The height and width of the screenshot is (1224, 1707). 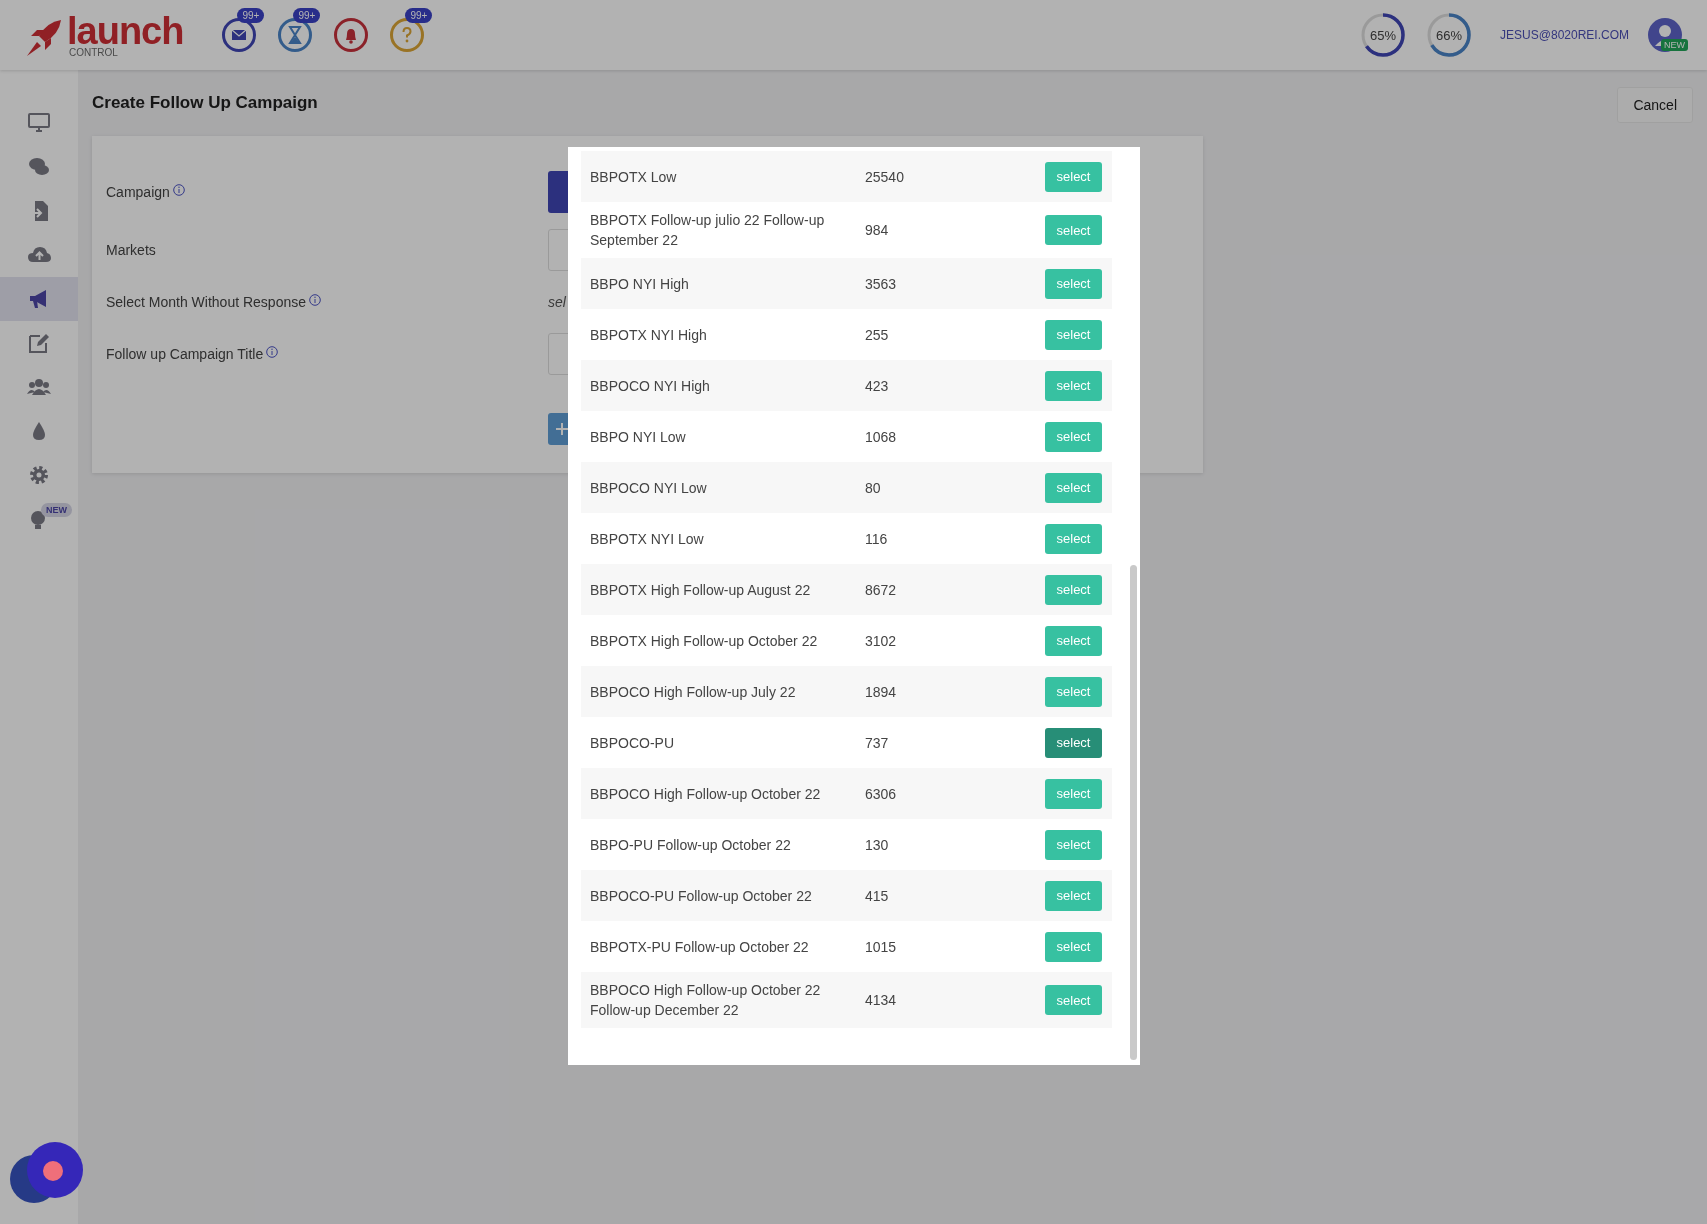 What do you see at coordinates (649, 488) in the screenshot?
I see `campaign-name: BBPOCO NYI Low` at bounding box center [649, 488].